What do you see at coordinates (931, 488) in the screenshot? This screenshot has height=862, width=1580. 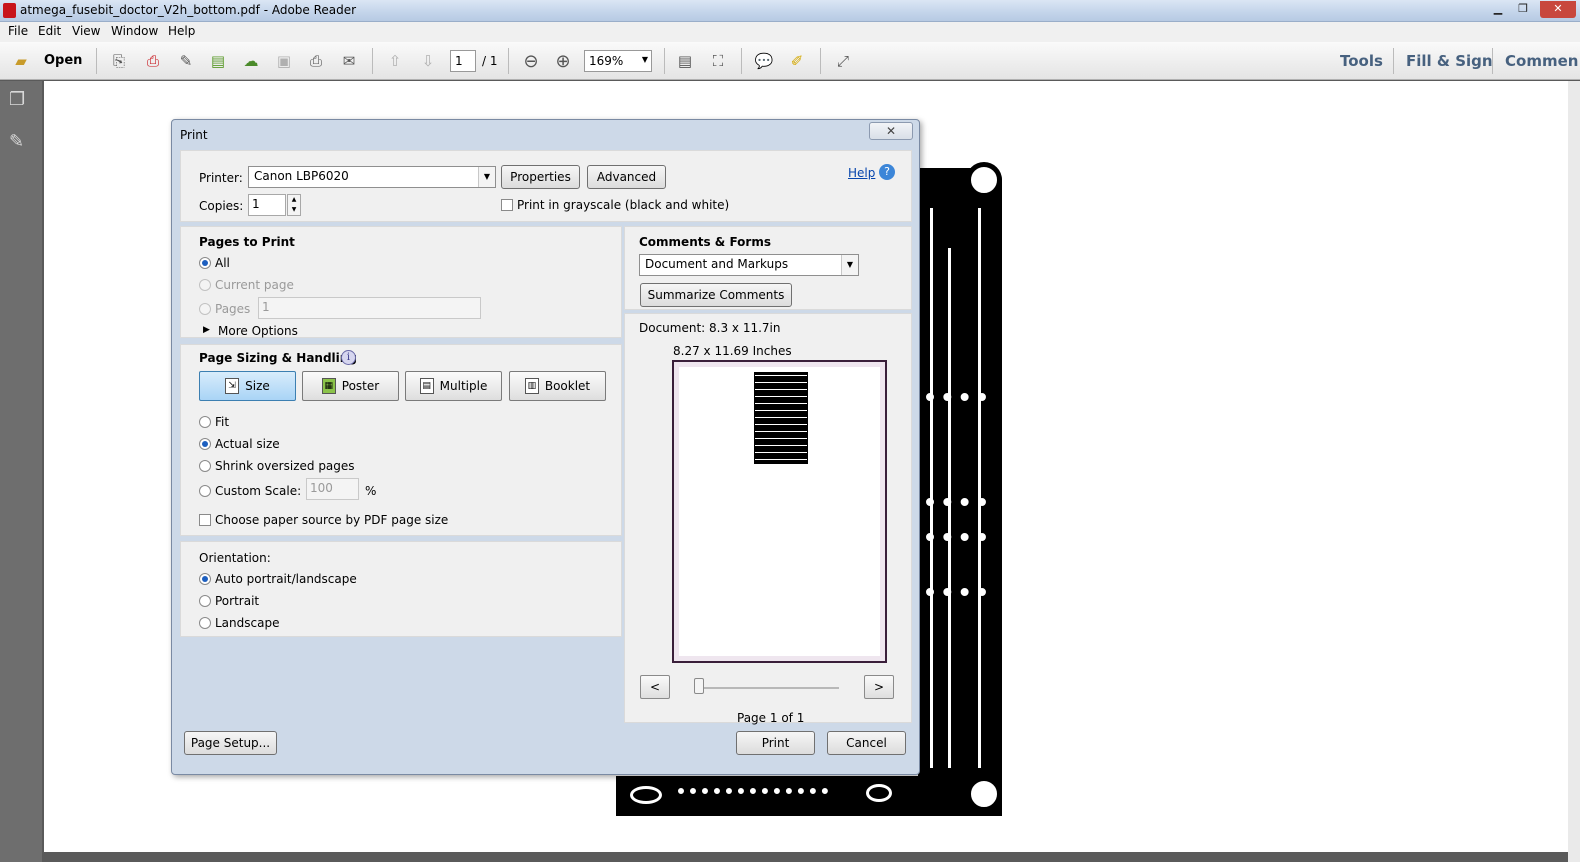 I see `pcb-trace` at bounding box center [931, 488].